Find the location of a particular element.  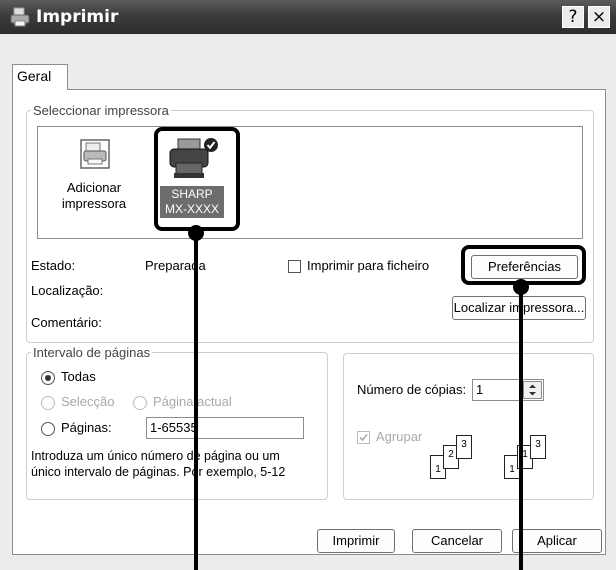

comentario-label: Comentário: is located at coordinates (66, 322).